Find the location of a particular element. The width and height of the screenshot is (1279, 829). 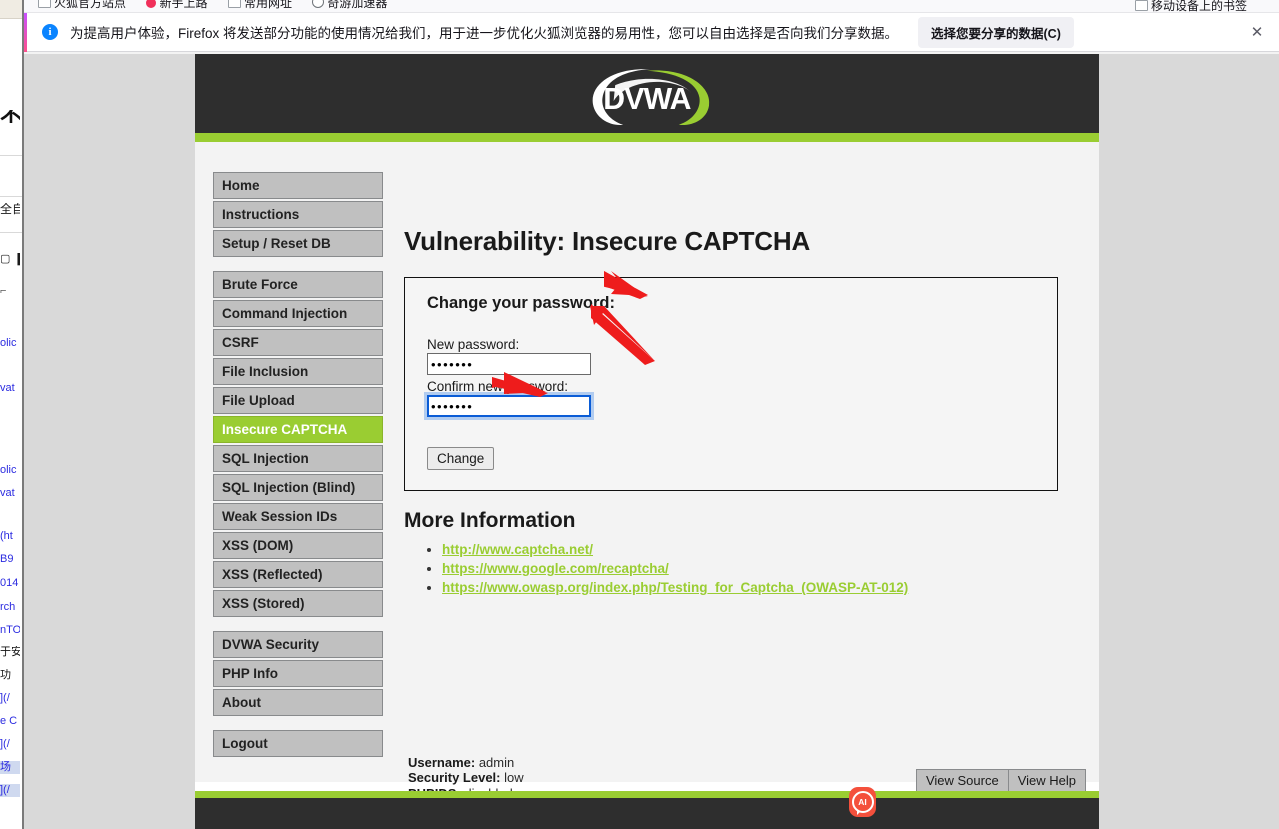

bookmark-label: 奇游加速器 is located at coordinates (357, 5).